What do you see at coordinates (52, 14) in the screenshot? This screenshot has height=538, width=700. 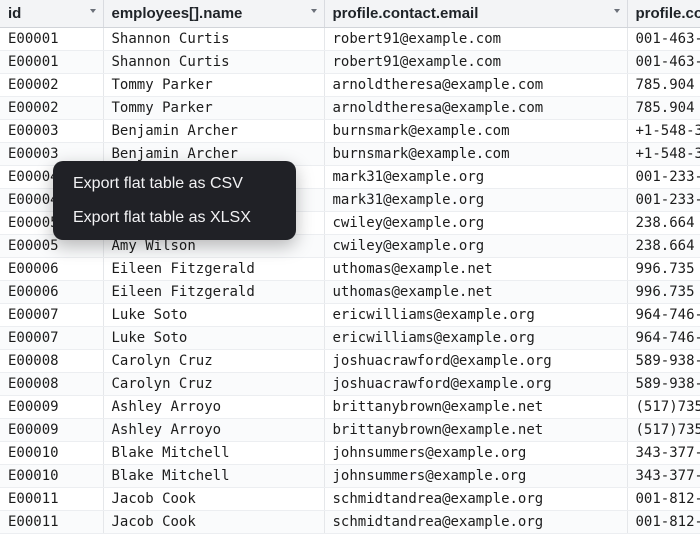 I see `column-header-id: id` at bounding box center [52, 14].